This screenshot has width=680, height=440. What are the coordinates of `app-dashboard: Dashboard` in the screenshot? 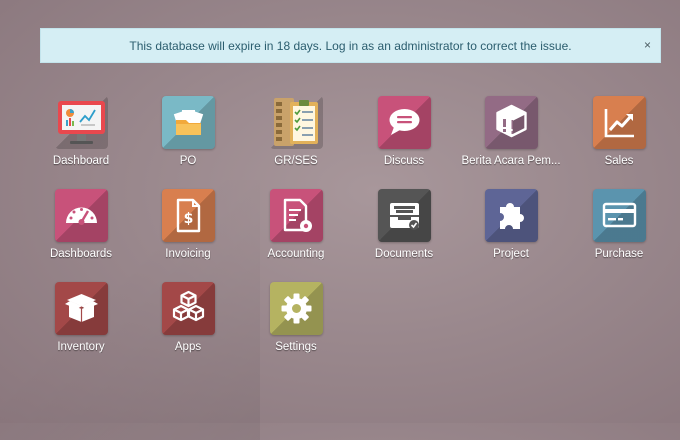 It's located at (81, 131).